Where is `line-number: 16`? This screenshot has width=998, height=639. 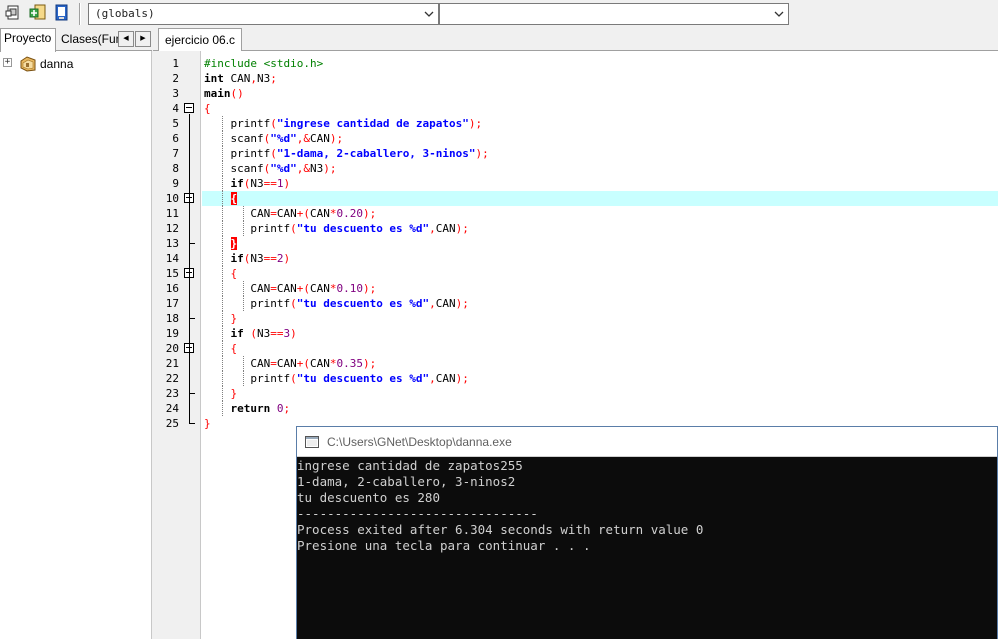 line-number: 16 is located at coordinates (172, 288).